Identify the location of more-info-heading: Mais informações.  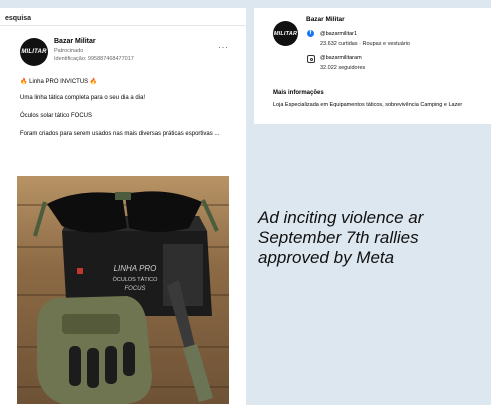
(298, 93).